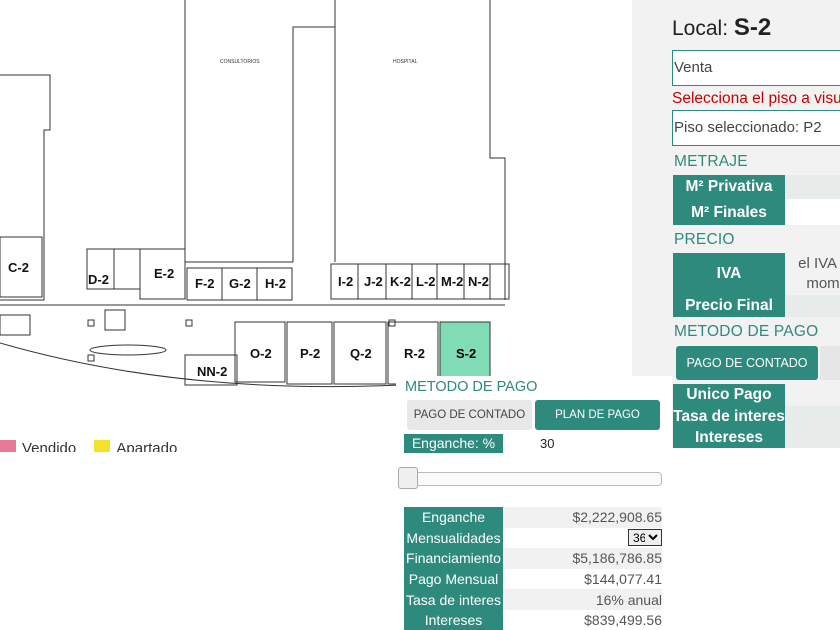 Image resolution: width=840 pixels, height=630 pixels. I want to click on payment-row: Financiamiento $5,186,786.85, so click(533, 558).